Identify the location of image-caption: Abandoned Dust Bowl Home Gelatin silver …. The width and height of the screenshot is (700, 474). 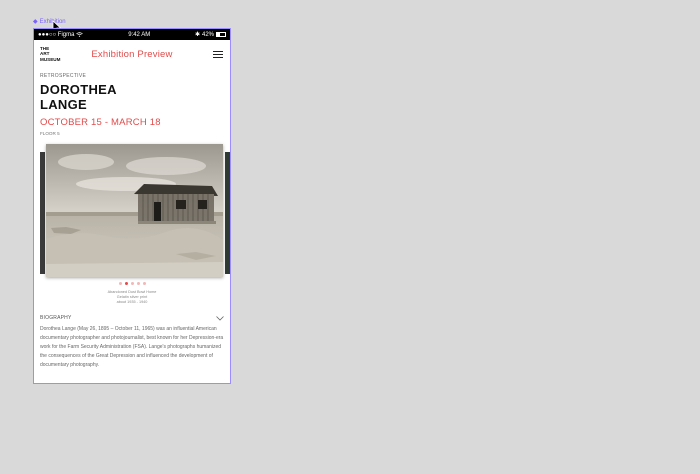
(132, 297).